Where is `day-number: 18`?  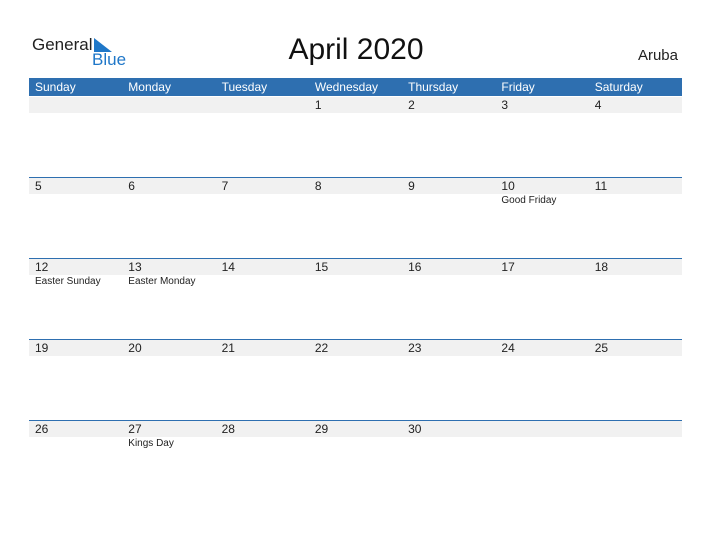
day-number: 18 is located at coordinates (601, 267).